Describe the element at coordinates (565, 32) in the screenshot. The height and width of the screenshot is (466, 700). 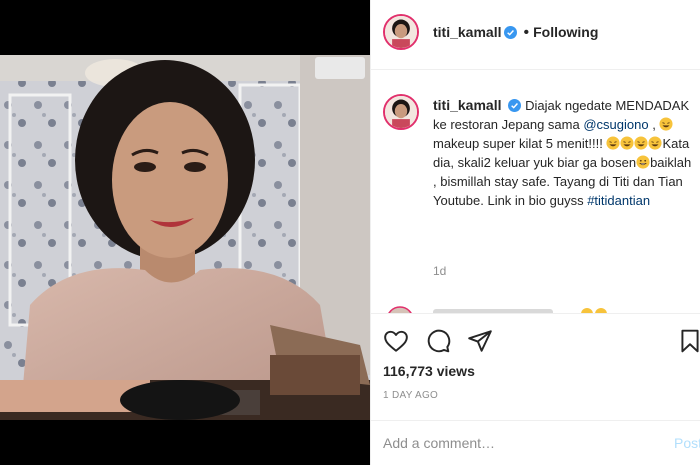
I see `following-button: Following` at that location.